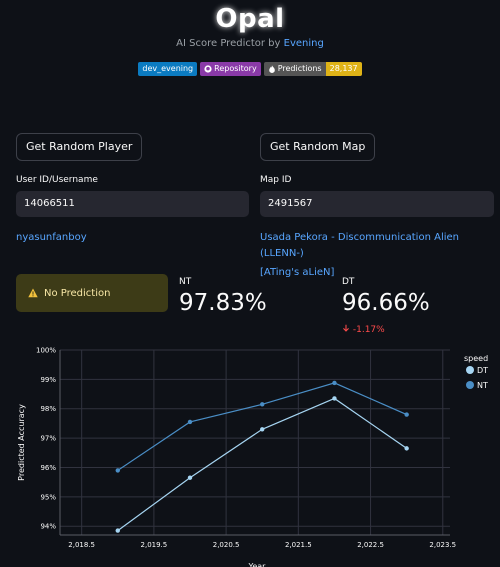  I want to click on dt-metric-value: 96.66%, so click(386, 303).